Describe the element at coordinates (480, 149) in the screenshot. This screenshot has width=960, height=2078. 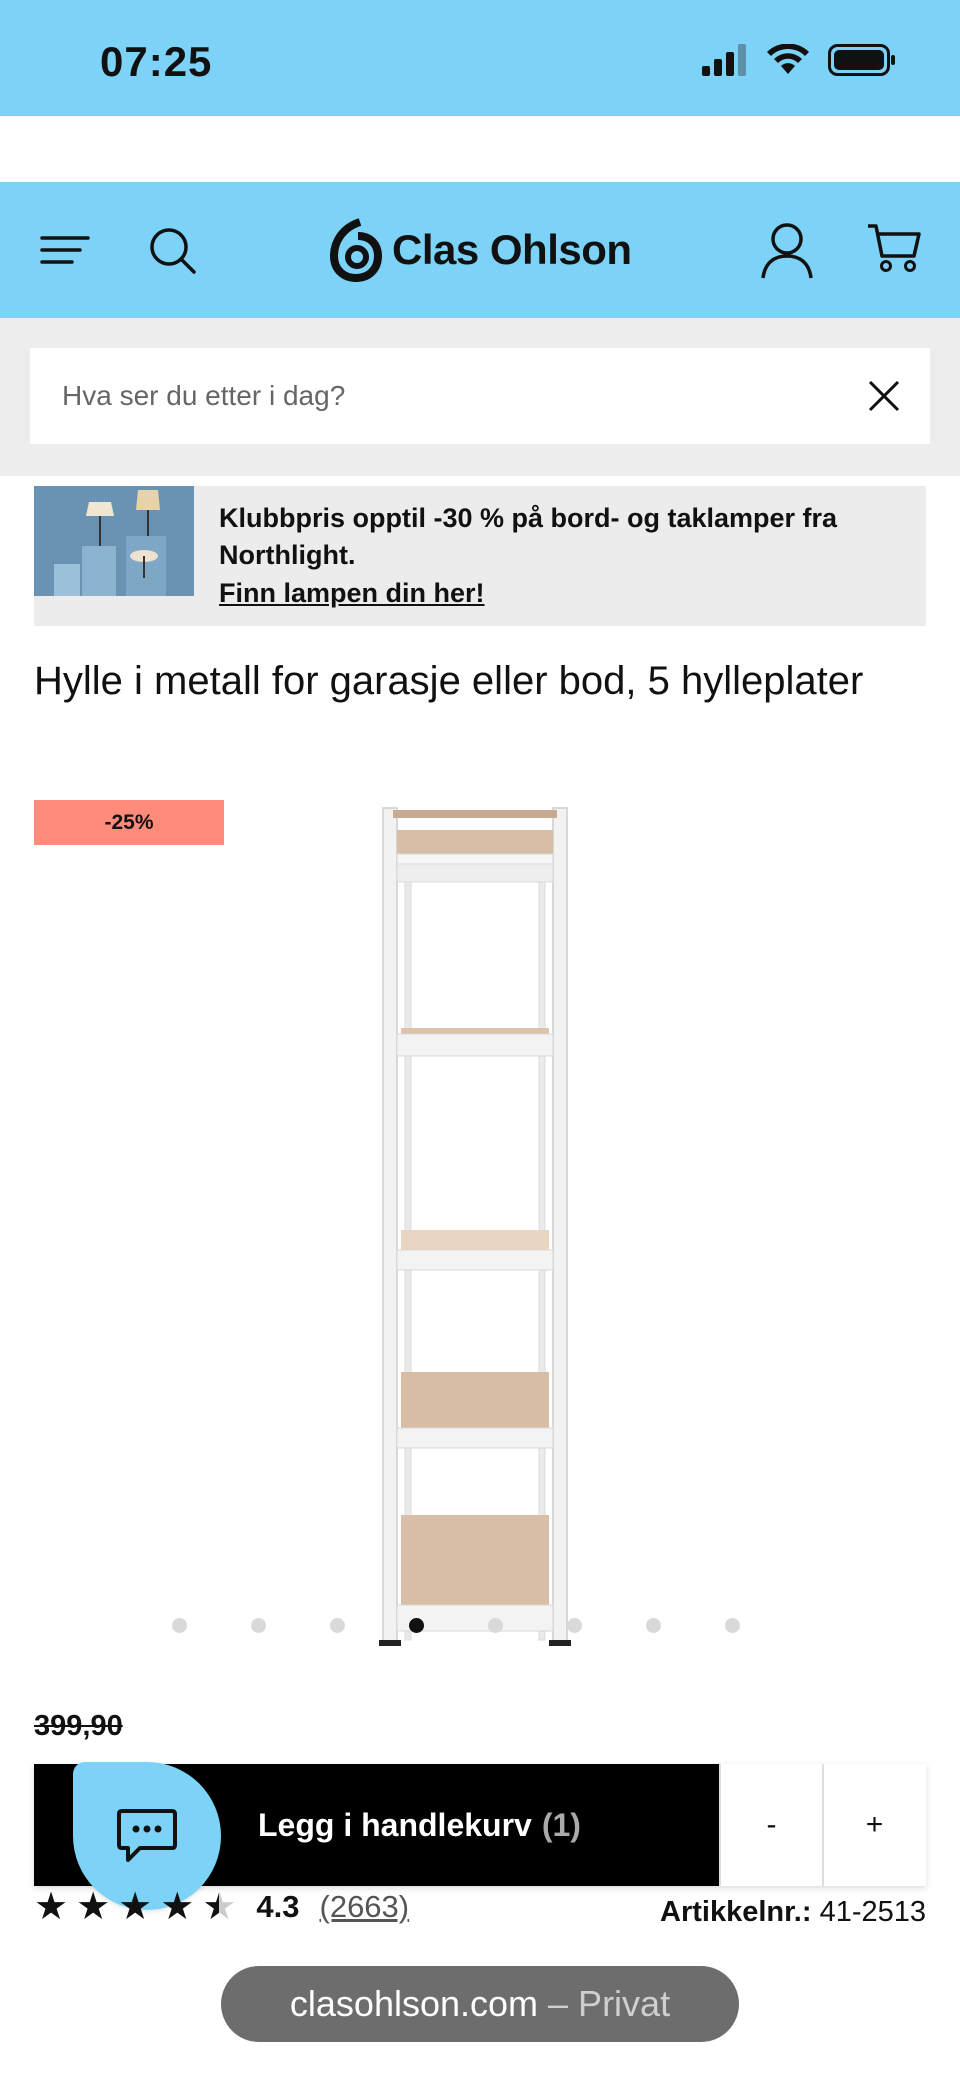
I see `browser-strip` at that location.